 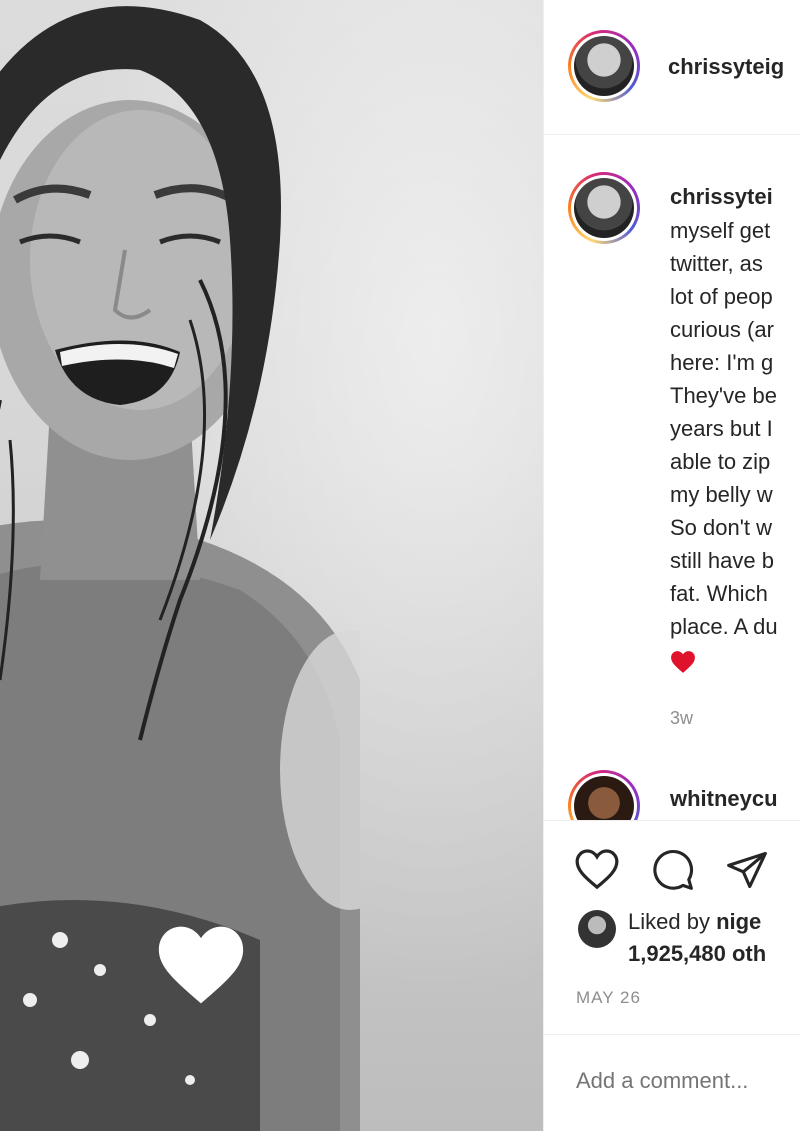 I want to click on share-plane-icon, so click(x=747, y=870).